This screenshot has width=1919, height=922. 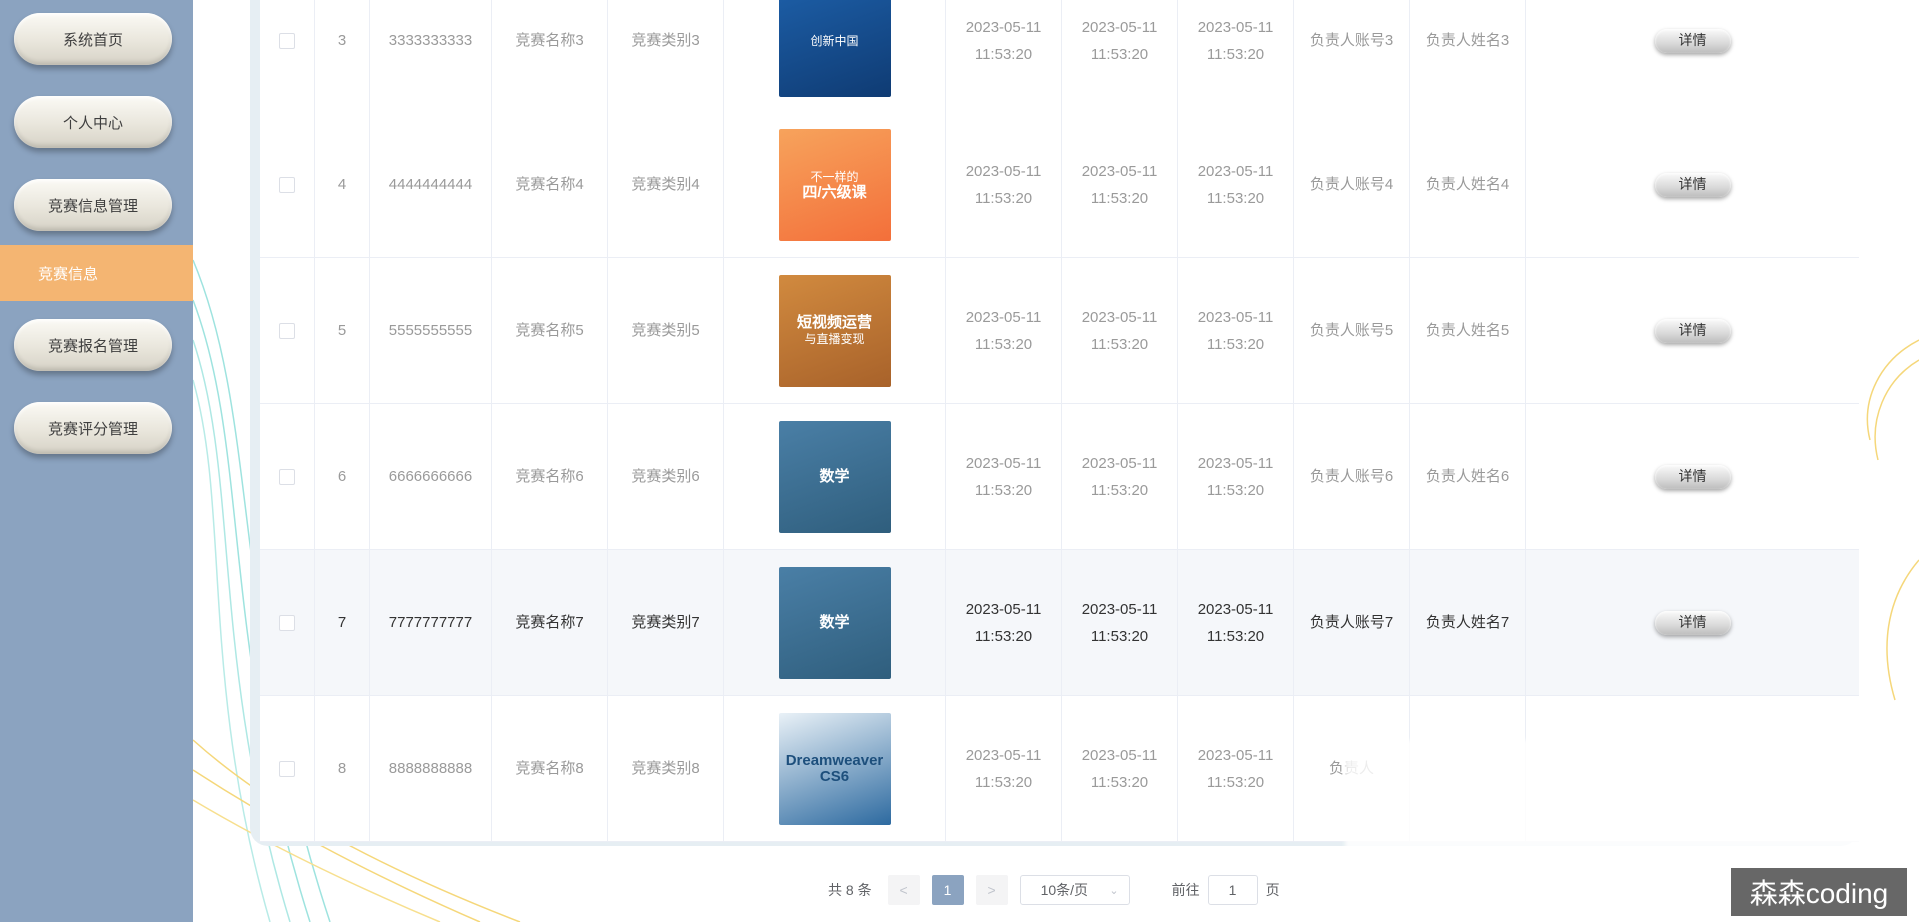 I want to click on sidebar-item-profile: 个人中心, so click(x=93, y=122).